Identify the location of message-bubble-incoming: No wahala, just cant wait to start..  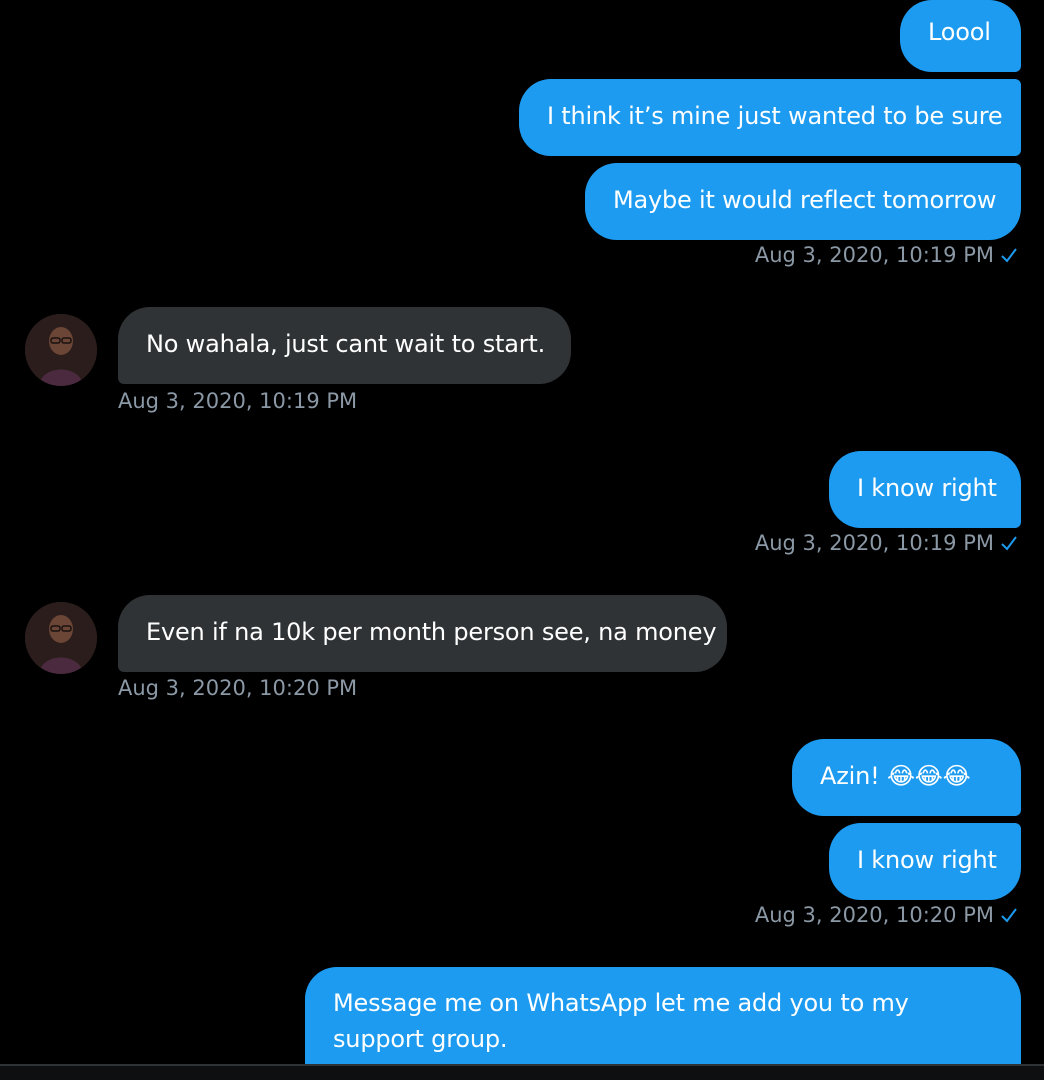
(344, 345).